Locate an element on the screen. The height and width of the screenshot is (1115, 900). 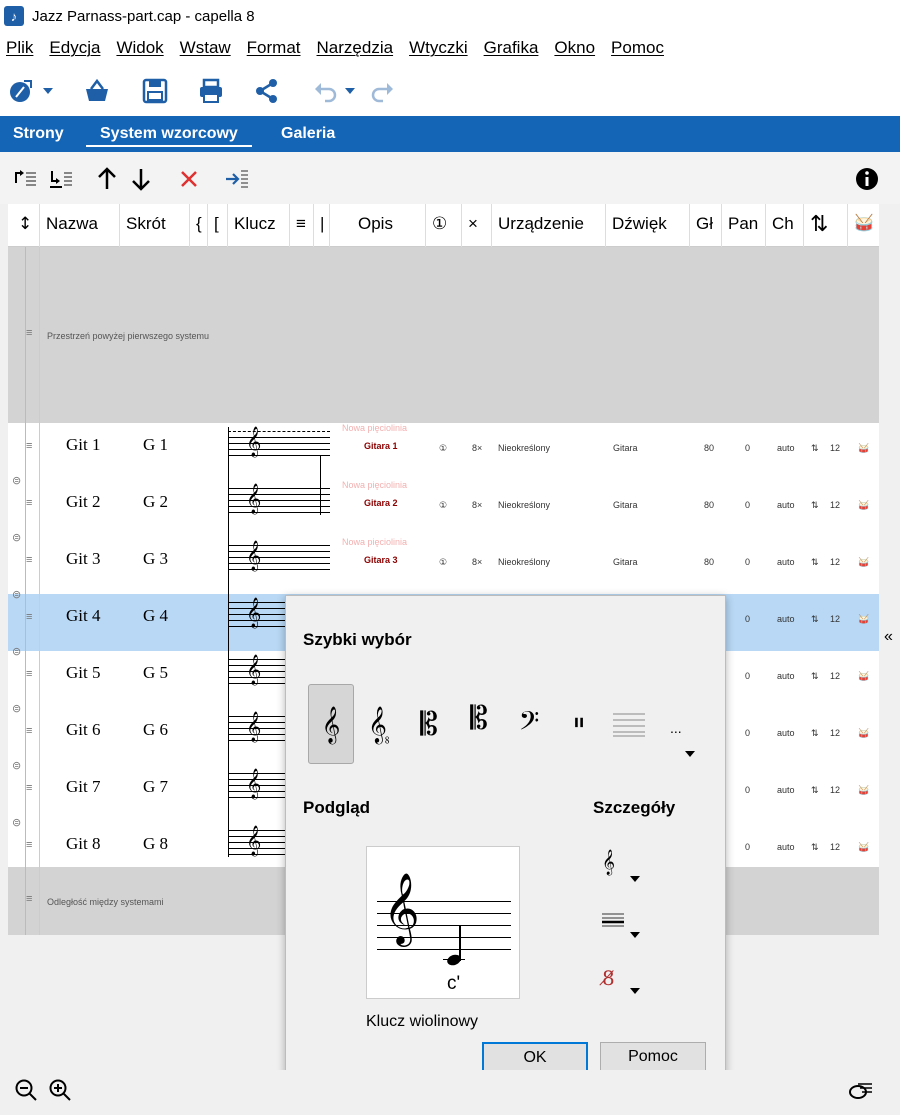
redo-button is located at coordinates (383, 91).